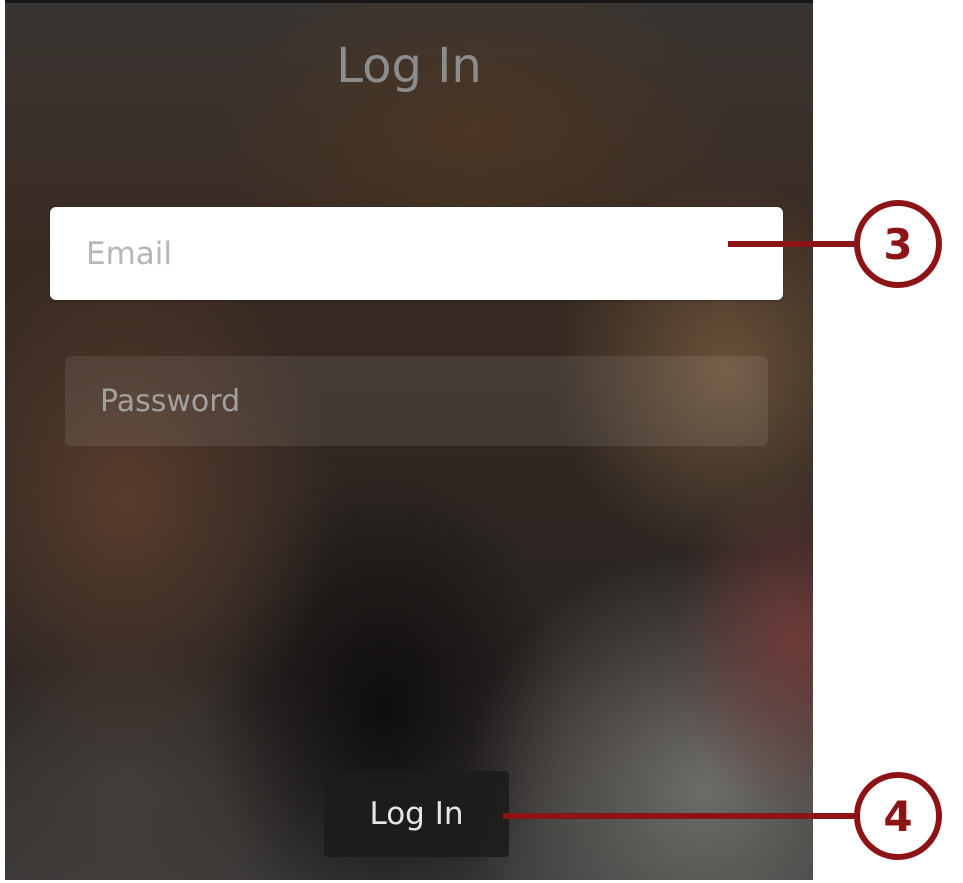 The width and height of the screenshot is (963, 883). Describe the element at coordinates (680, 816) in the screenshot. I see `callout-4-line` at that location.